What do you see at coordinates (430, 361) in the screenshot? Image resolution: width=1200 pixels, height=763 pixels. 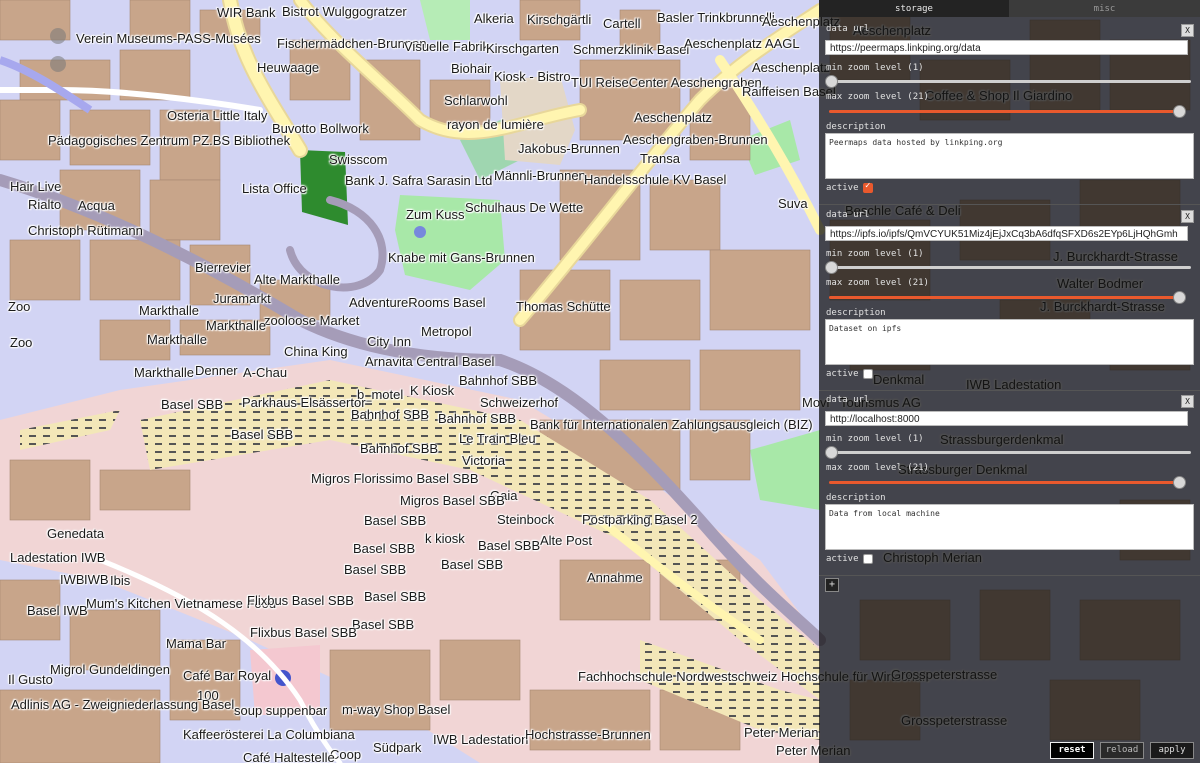 I see `map-label: Arnavita Central Basel` at bounding box center [430, 361].